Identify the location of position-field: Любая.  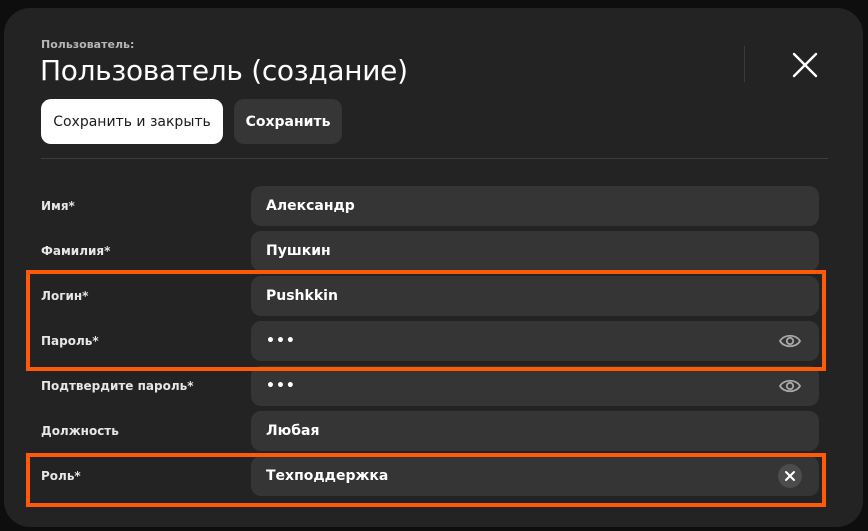
(535, 431).